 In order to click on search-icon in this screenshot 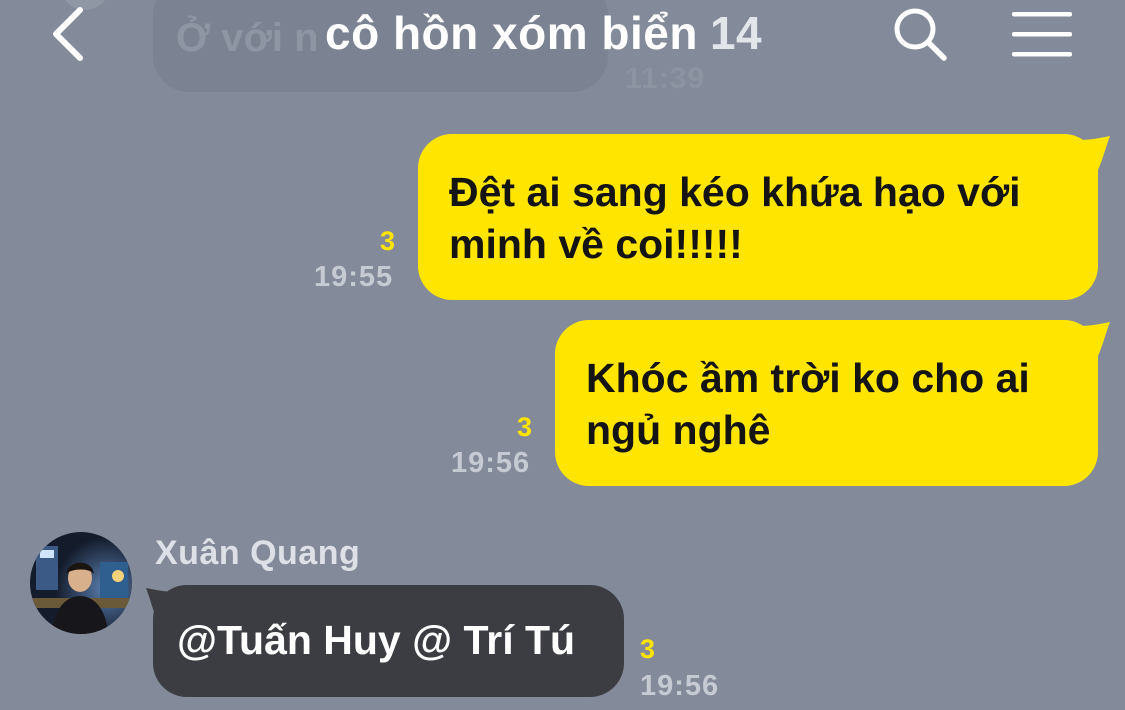, I will do `click(921, 34)`.